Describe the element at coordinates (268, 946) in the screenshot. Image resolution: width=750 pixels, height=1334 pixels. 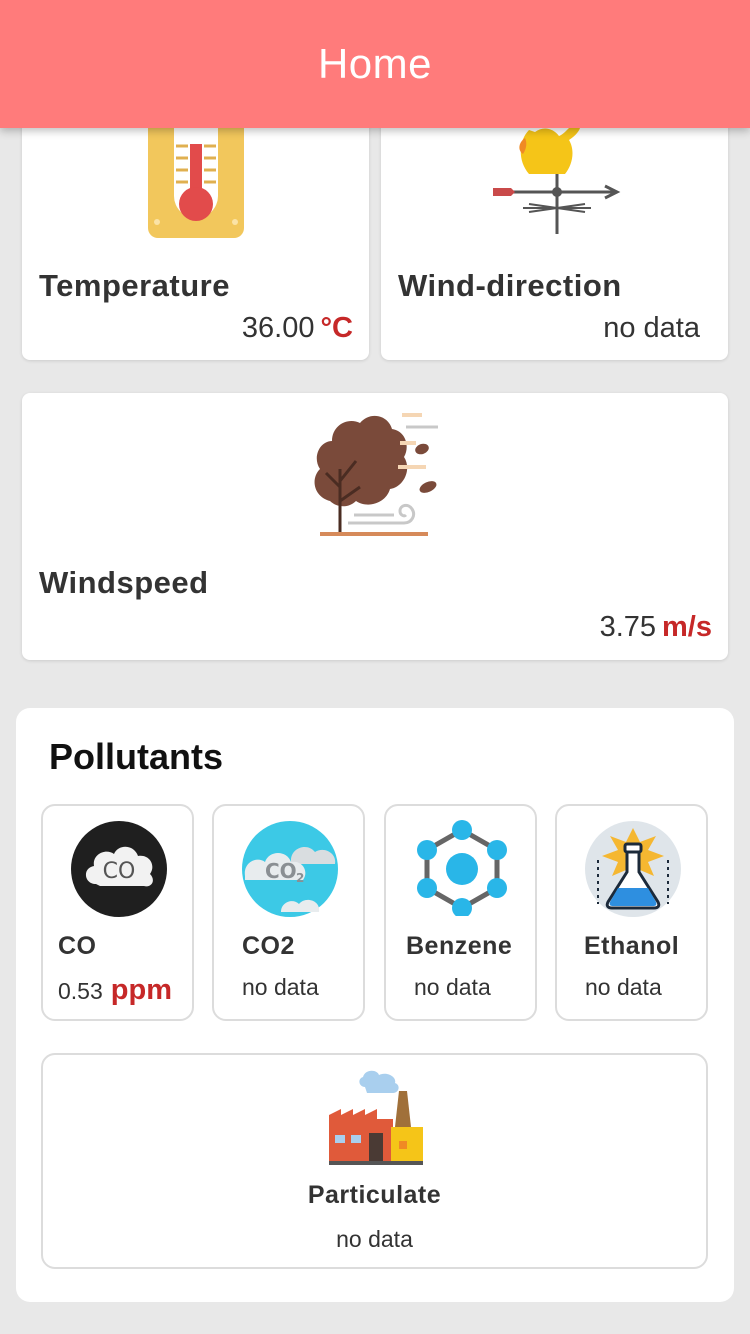
I see `co2-label: CO2` at that location.